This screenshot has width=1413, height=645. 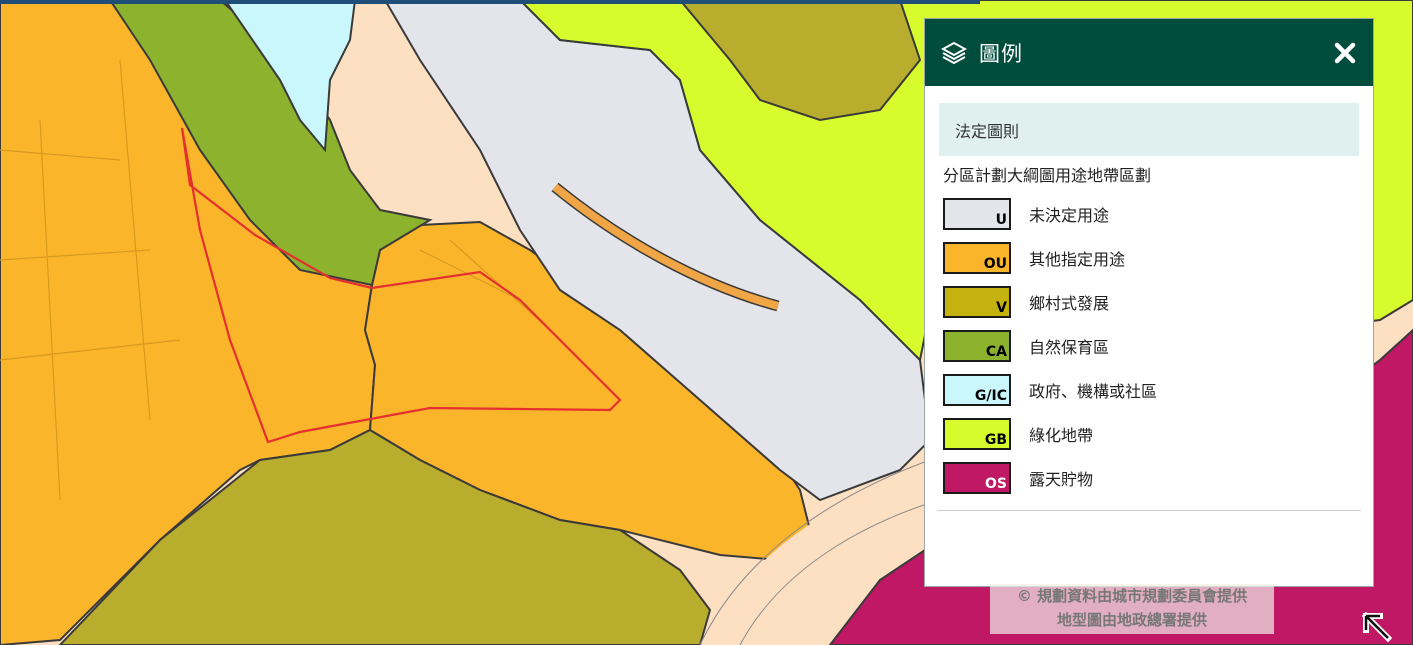 What do you see at coordinates (977, 258) in the screenshot?
I see `legend-swatch: OU` at bounding box center [977, 258].